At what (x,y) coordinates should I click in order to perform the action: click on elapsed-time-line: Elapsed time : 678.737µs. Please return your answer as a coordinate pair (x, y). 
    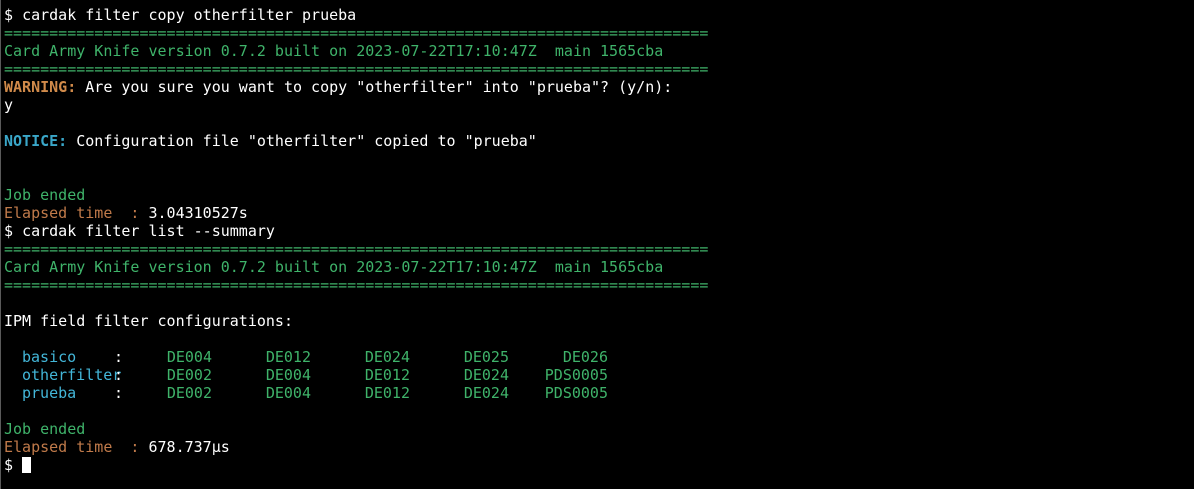
    Looking at the image, I should click on (599, 447).